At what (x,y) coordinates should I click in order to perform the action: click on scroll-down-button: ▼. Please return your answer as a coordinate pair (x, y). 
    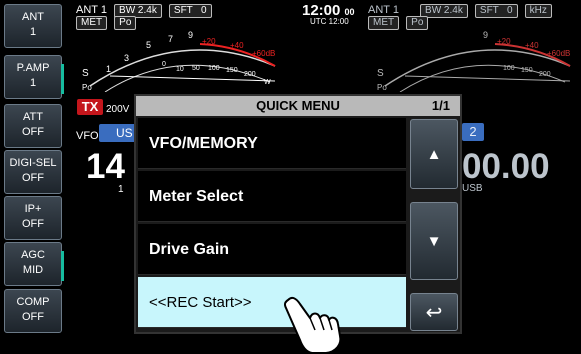
    Looking at the image, I should click on (434, 241).